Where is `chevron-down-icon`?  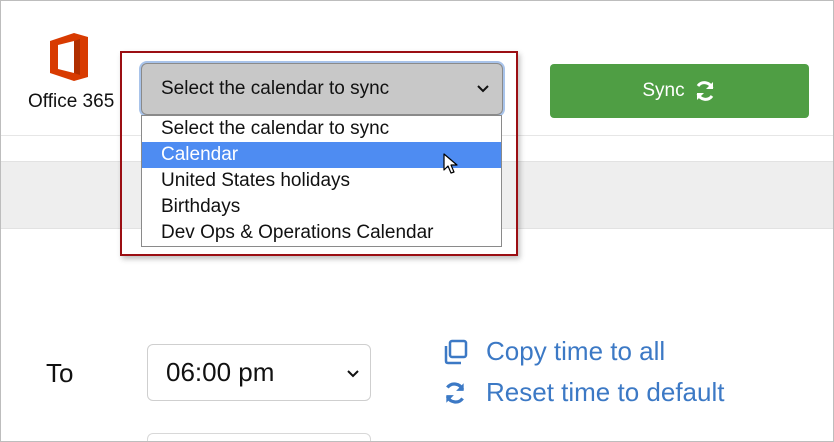
chevron-down-icon is located at coordinates (353, 374).